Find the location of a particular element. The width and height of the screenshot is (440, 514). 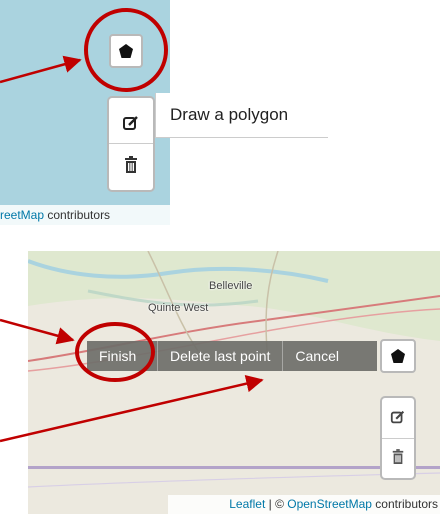

place-label-quinte-west: Quinte West is located at coordinates (178, 308).